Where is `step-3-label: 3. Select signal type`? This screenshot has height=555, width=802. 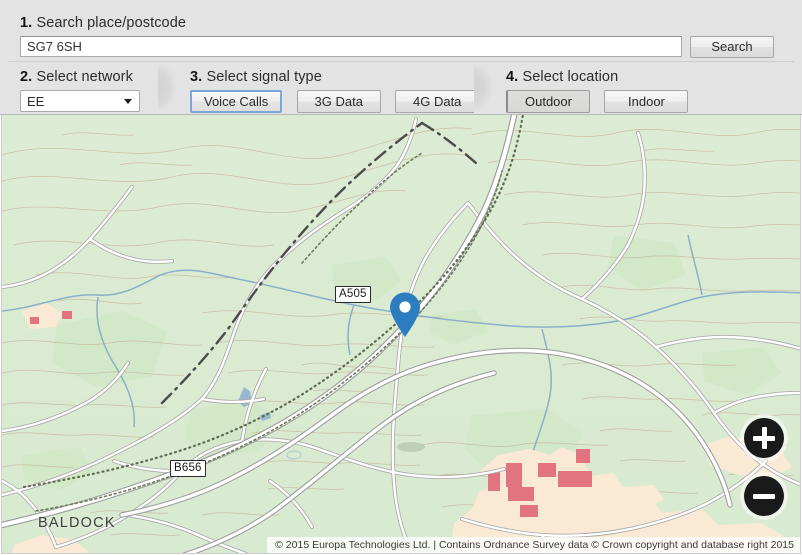 step-3-label: 3. Select signal type is located at coordinates (256, 77).